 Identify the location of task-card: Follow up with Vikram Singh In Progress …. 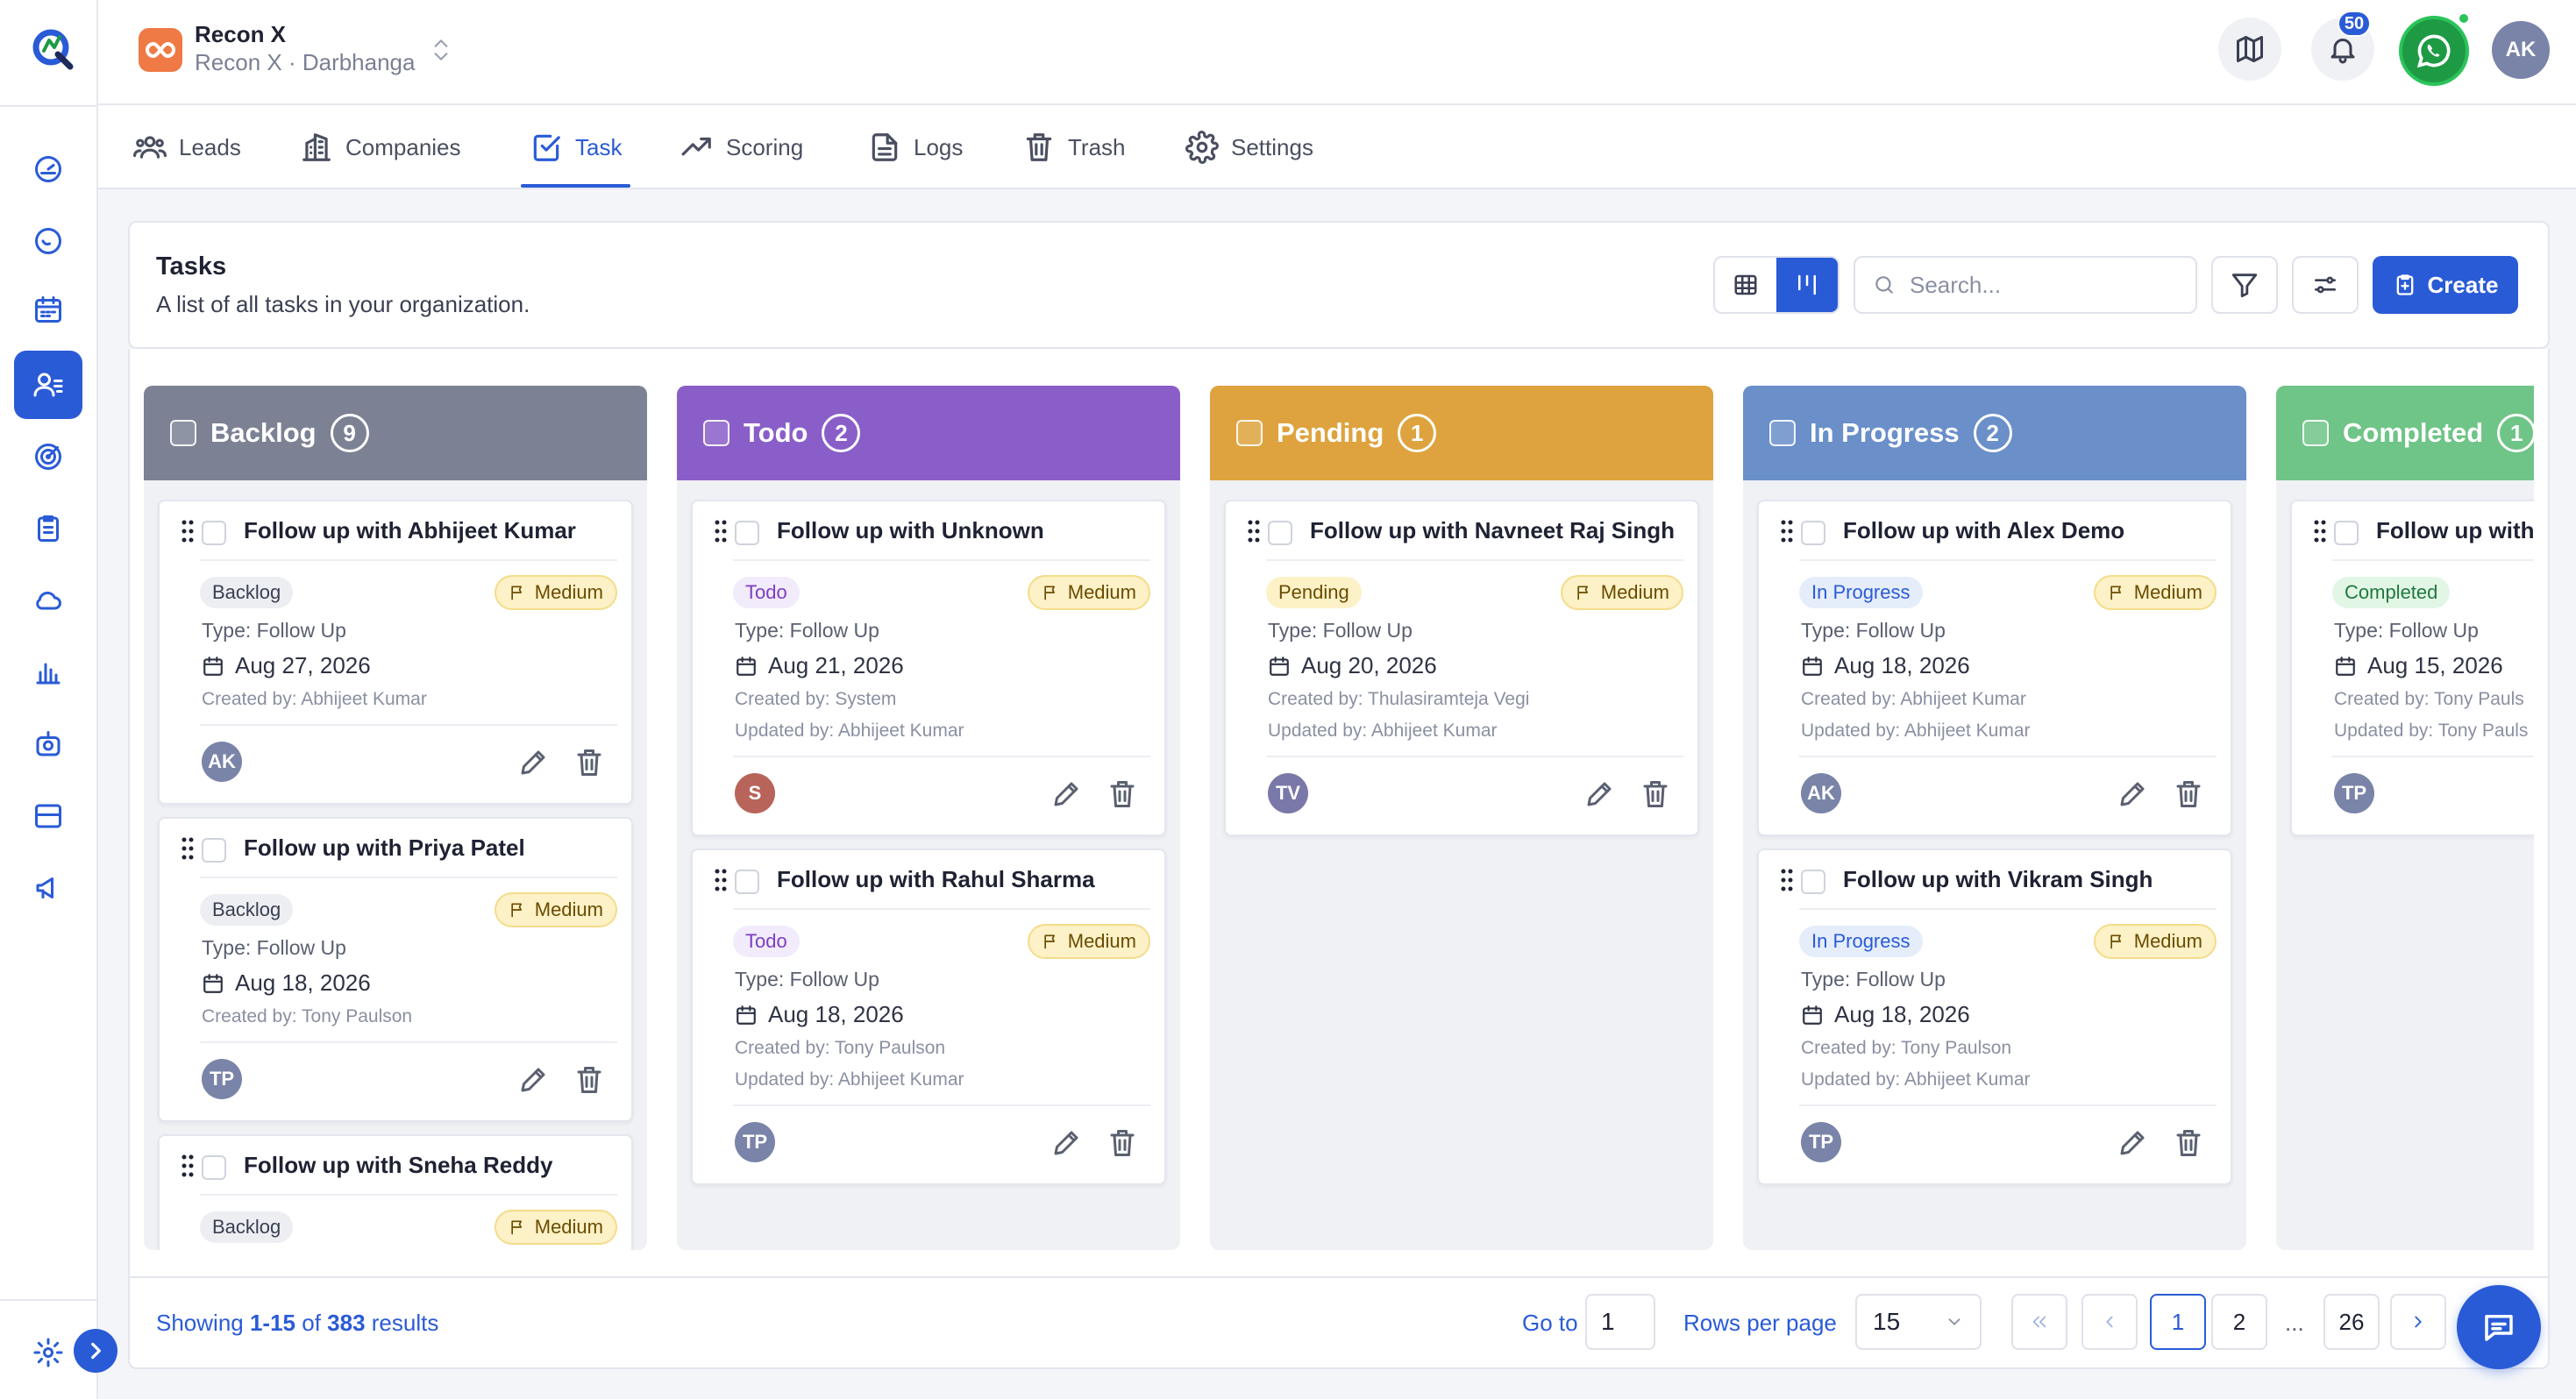
(1994, 1017).